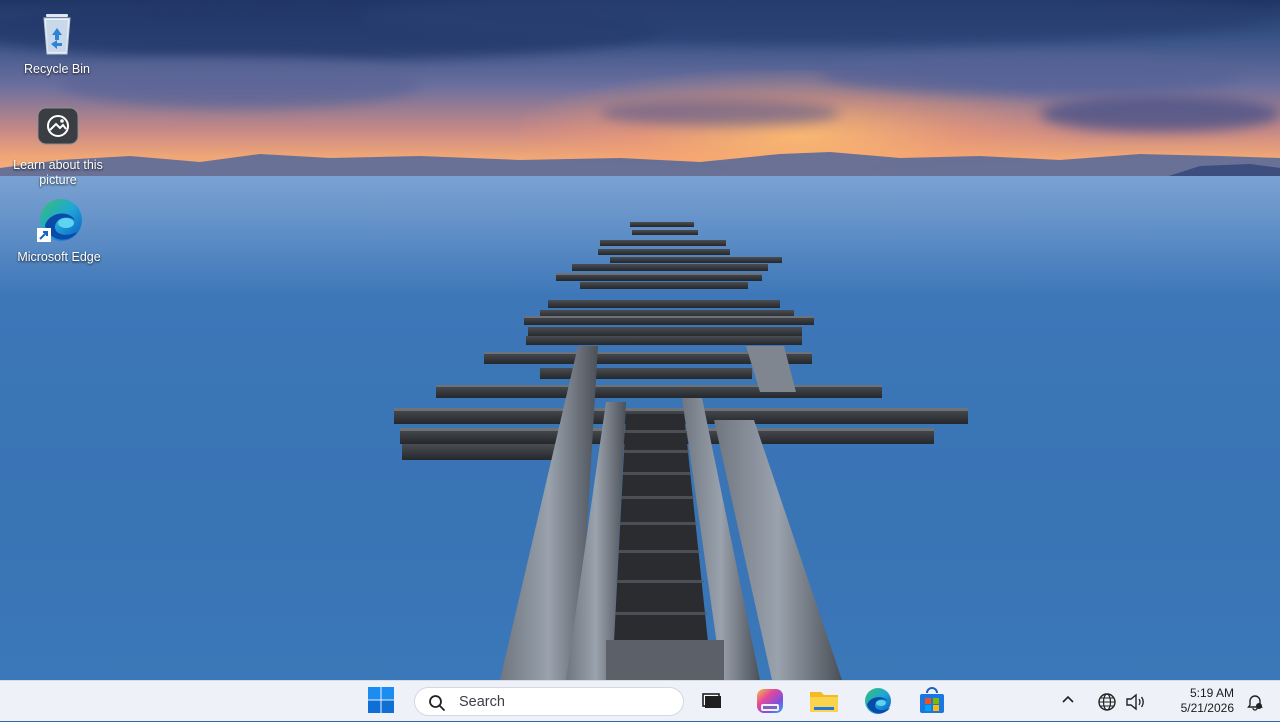  I want to click on start-button, so click(381, 701).